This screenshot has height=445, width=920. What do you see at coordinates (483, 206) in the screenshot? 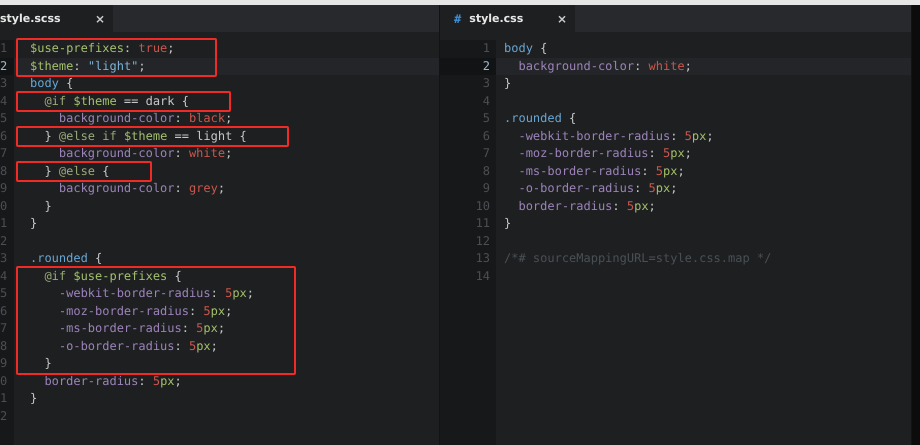
I see `line-number: 10` at bounding box center [483, 206].